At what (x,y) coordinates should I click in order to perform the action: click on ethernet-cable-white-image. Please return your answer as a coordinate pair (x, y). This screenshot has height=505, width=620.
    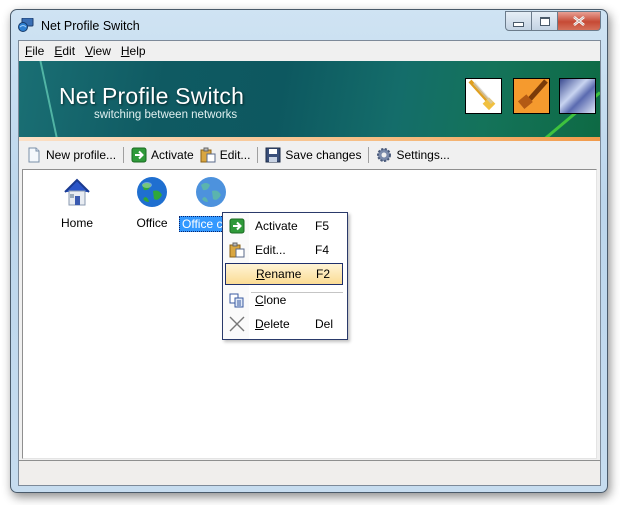
    Looking at the image, I should click on (483, 96).